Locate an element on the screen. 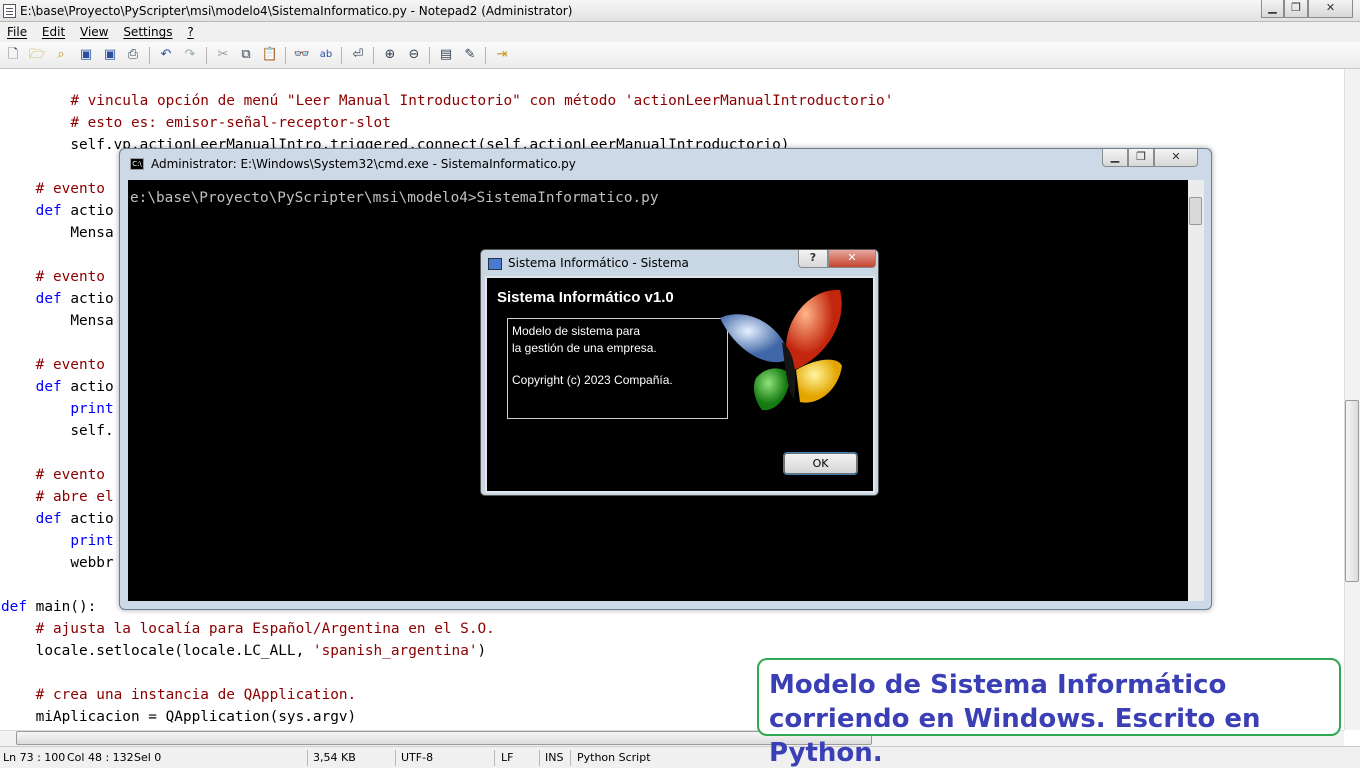  cmd-vertical-scrollbar is located at coordinates (1196, 390).